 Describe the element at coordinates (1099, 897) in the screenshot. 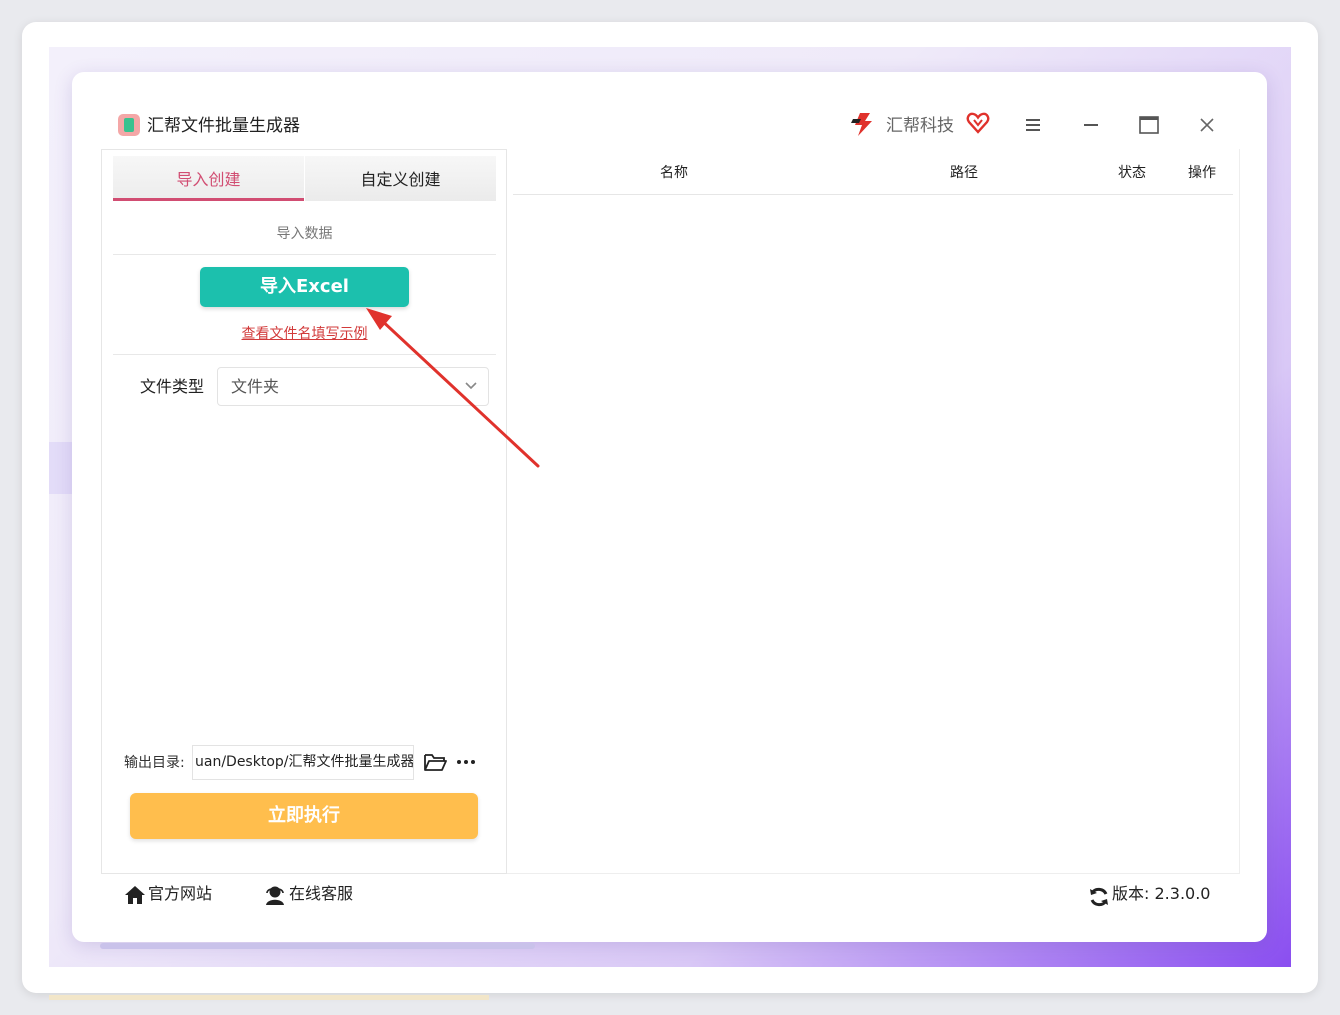

I see `refresh-icon` at that location.